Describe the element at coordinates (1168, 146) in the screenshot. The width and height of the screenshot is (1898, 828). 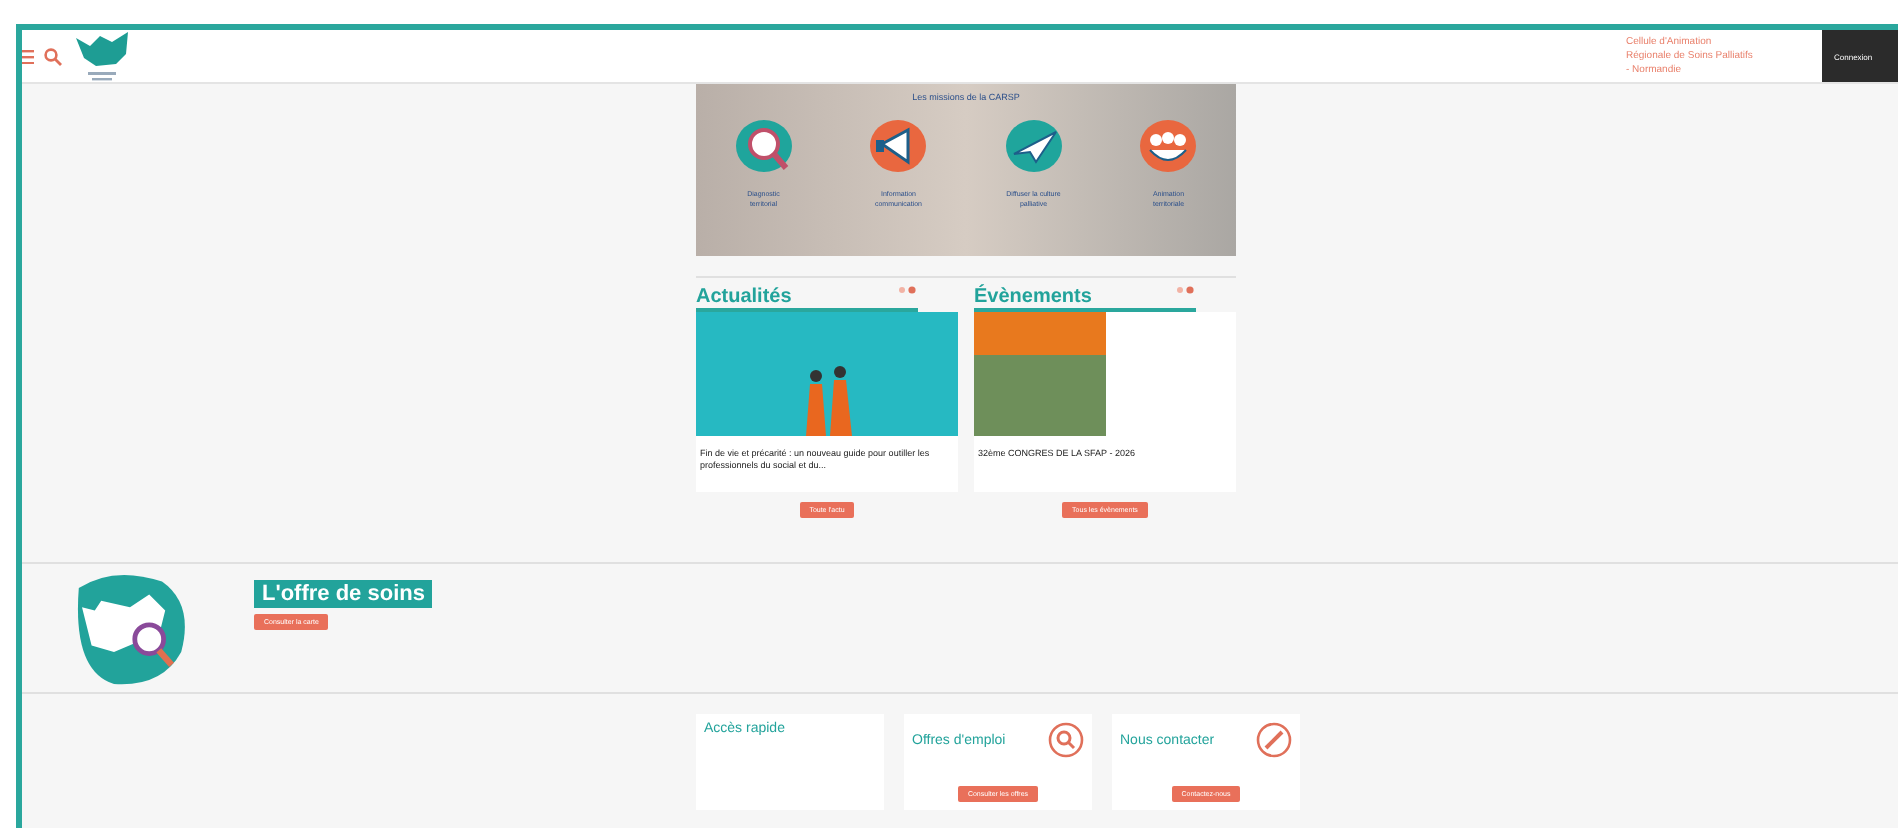
I see `people-group-icon` at that location.